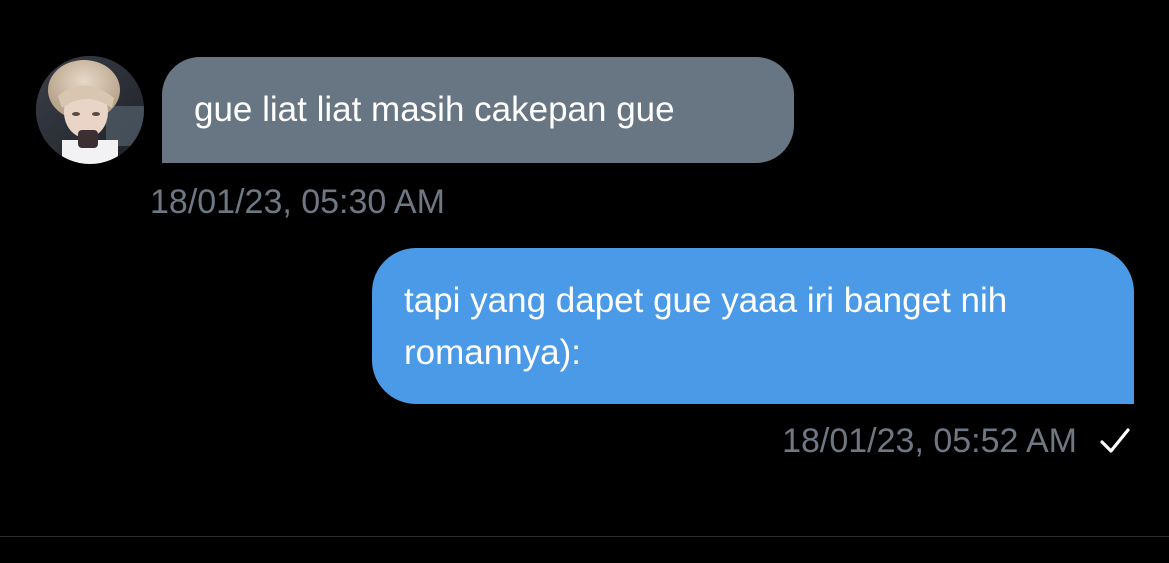  Describe the element at coordinates (478, 110) in the screenshot. I see `incoming-message-bubble: gue liat liat masih cakepan gue` at that location.